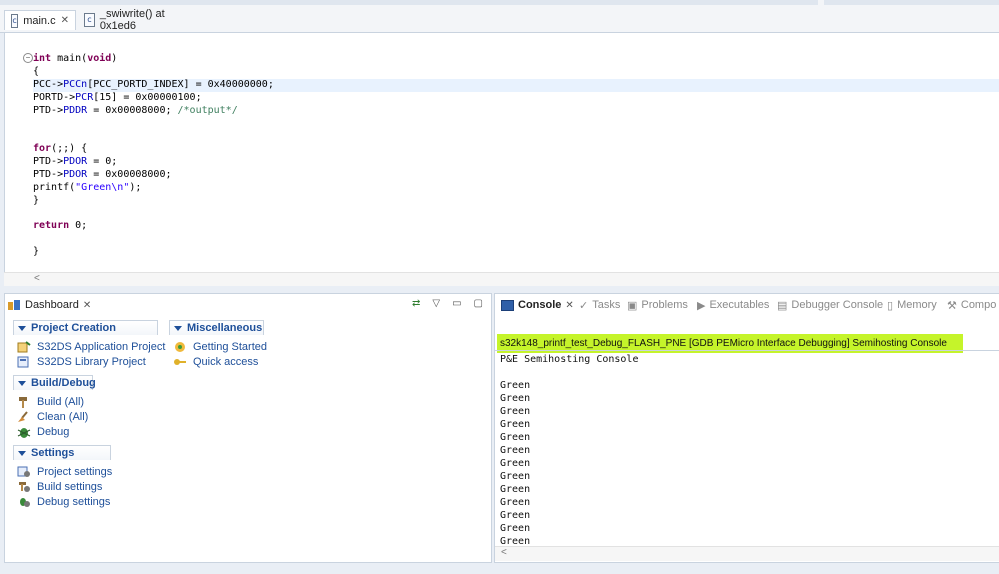 This screenshot has height=574, width=999. I want to click on tab-components: ⚒ Compo, so click(971, 305).